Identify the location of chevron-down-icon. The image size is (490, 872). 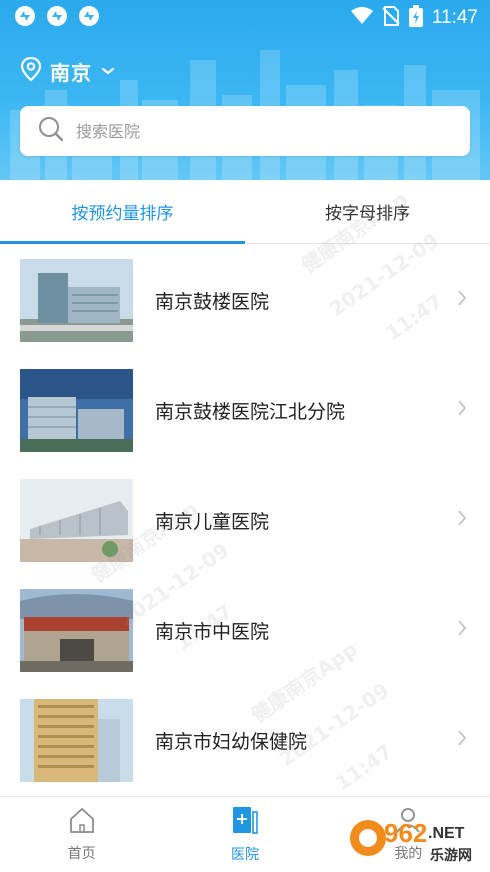
(108, 71).